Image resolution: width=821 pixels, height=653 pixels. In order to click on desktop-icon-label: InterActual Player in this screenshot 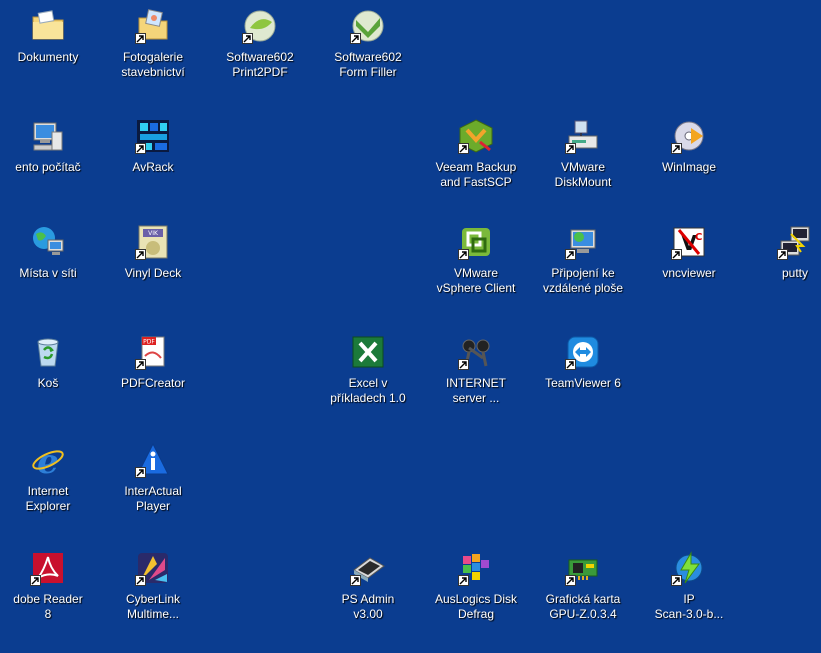, I will do `click(153, 498)`.